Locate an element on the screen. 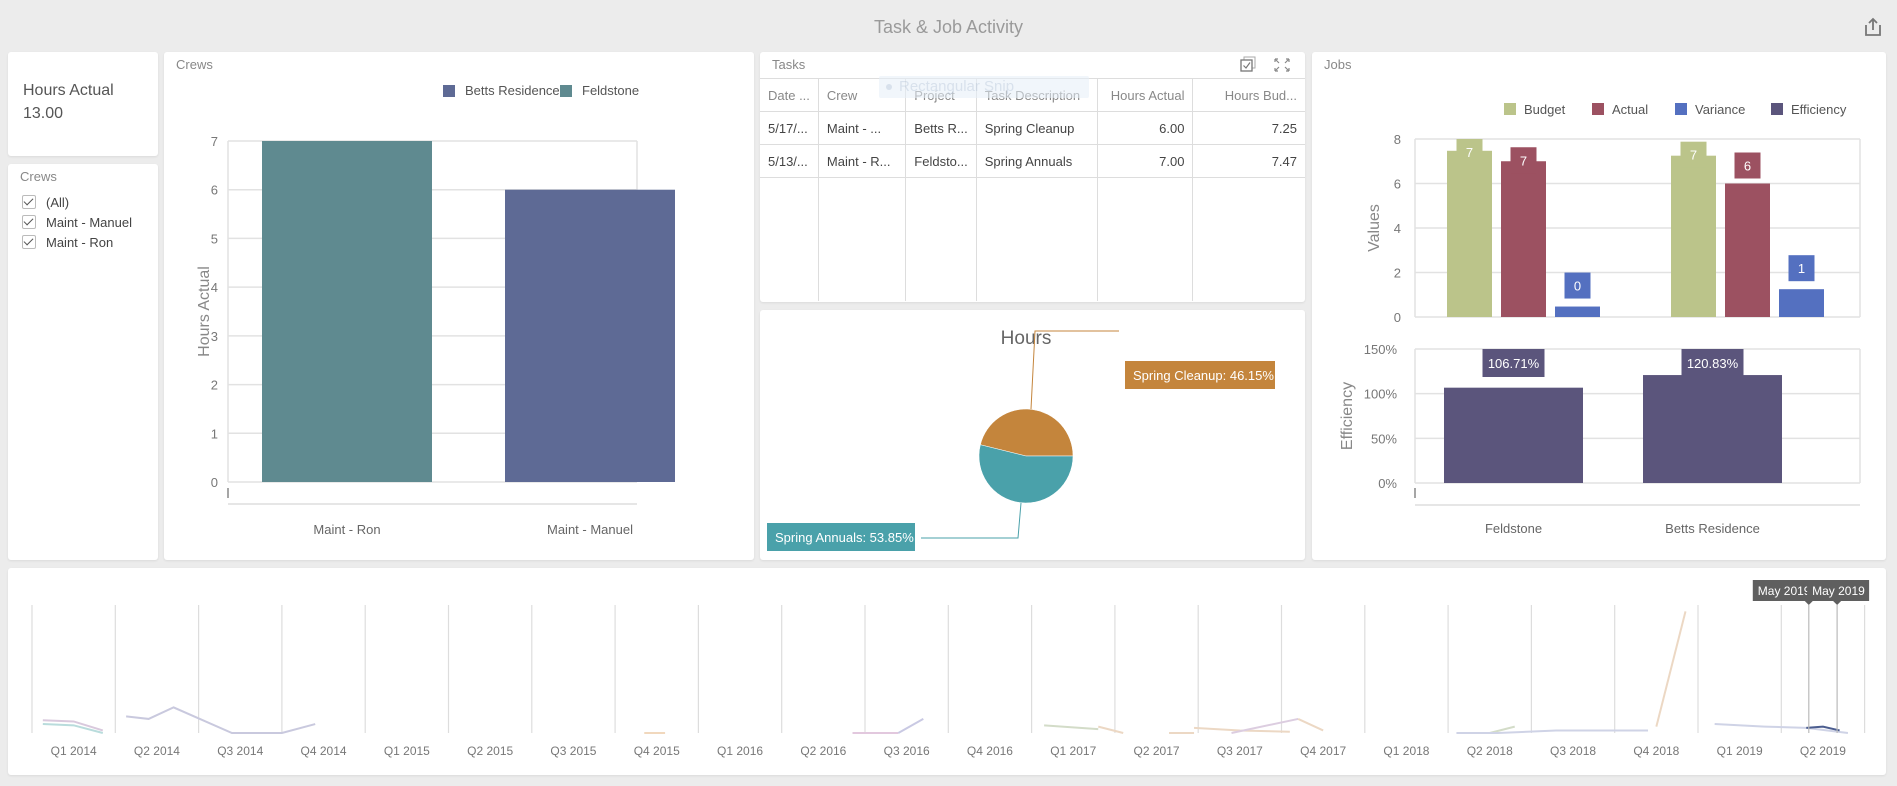  y-tick-label: 150% is located at coordinates (1381, 349).